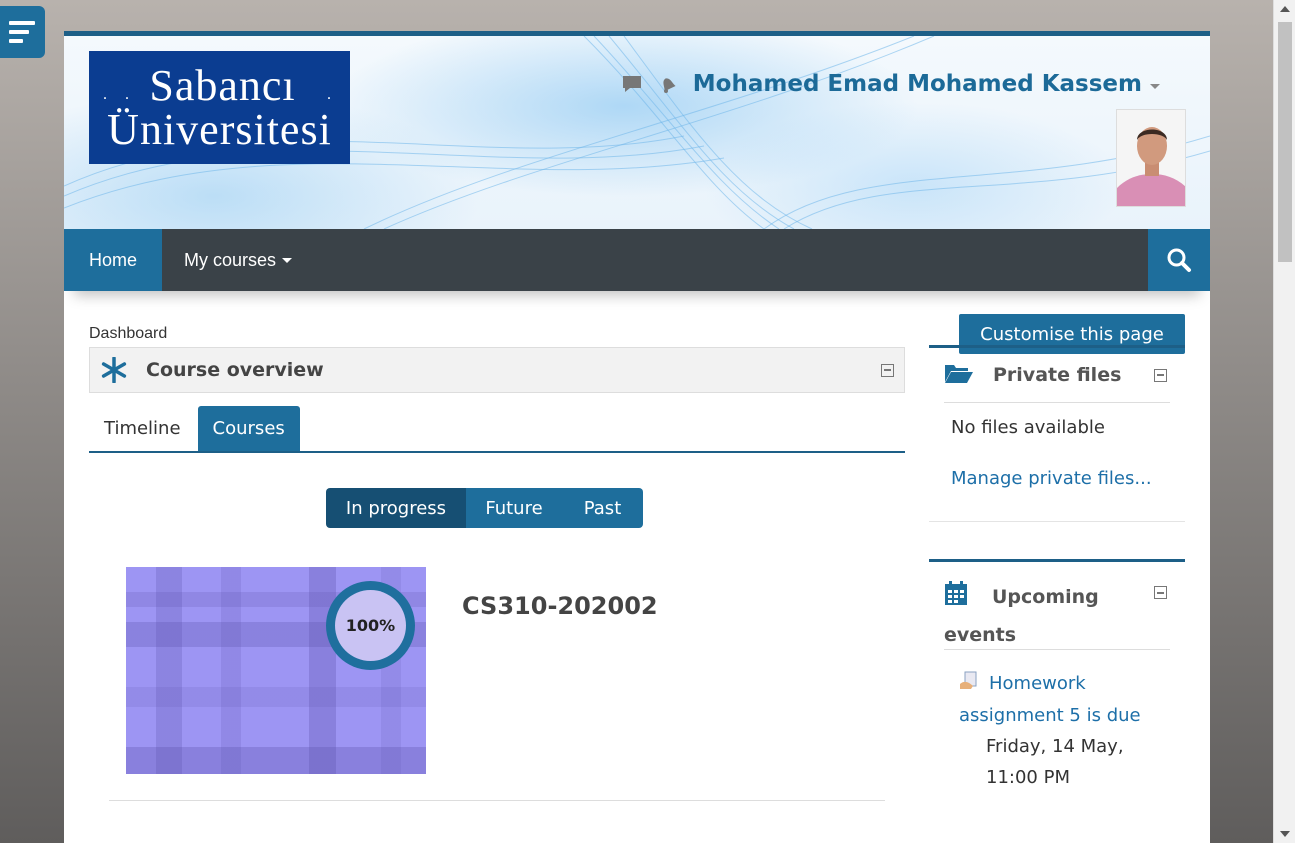 The width and height of the screenshot is (1295, 843). Describe the element at coordinates (917, 84) in the screenshot. I see `username: Mohamed Emad Mohamed Kassem` at that location.